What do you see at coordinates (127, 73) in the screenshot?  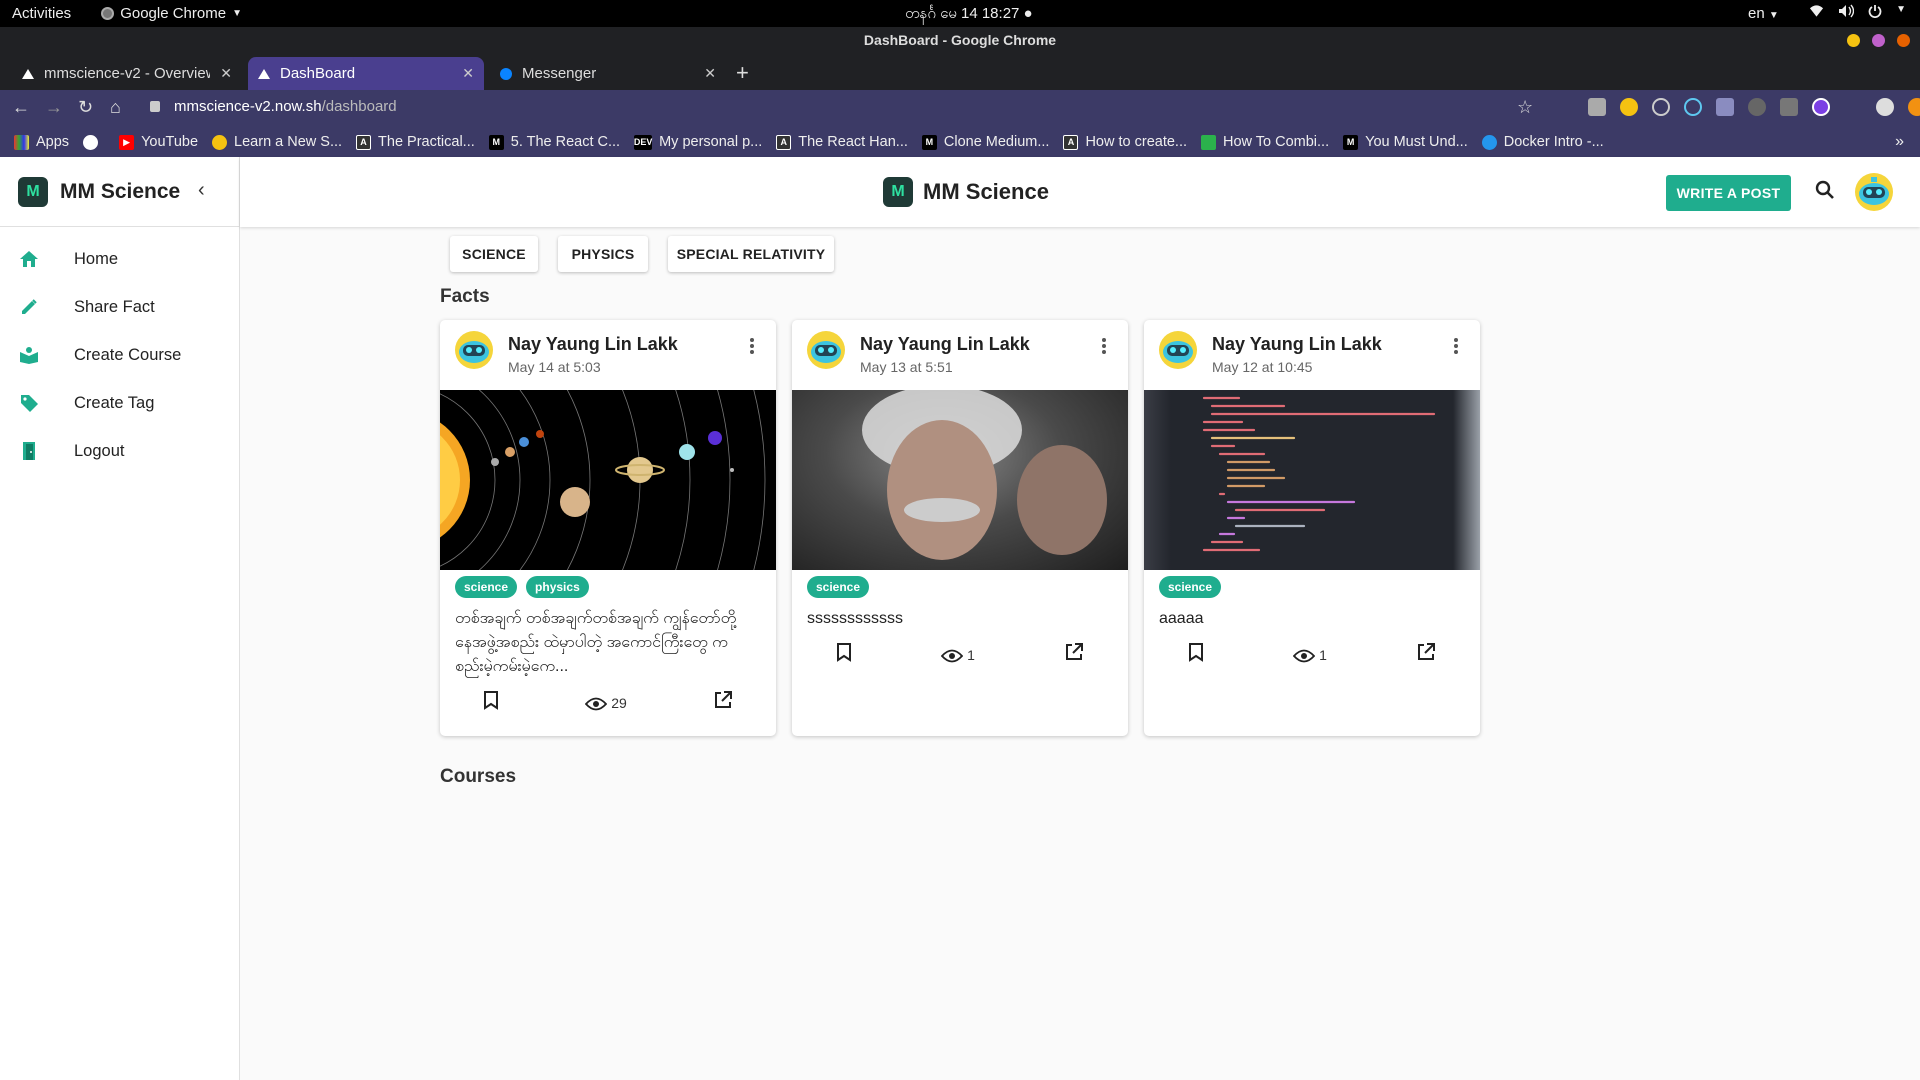 I see `tab-overview: mmscience-v2 - Overview ✕` at bounding box center [127, 73].